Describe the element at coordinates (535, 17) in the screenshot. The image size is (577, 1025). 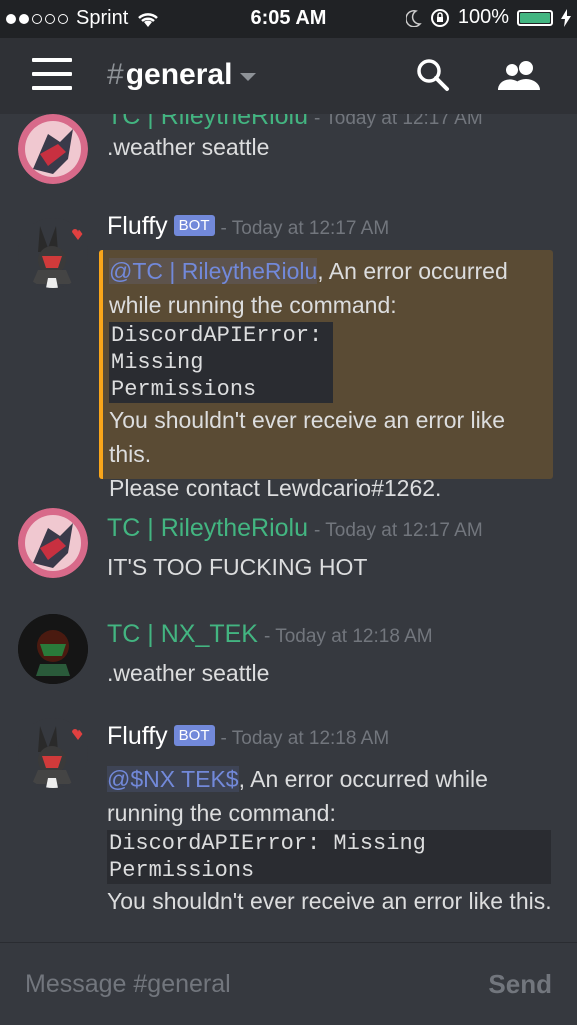
I see `battery-icon` at that location.